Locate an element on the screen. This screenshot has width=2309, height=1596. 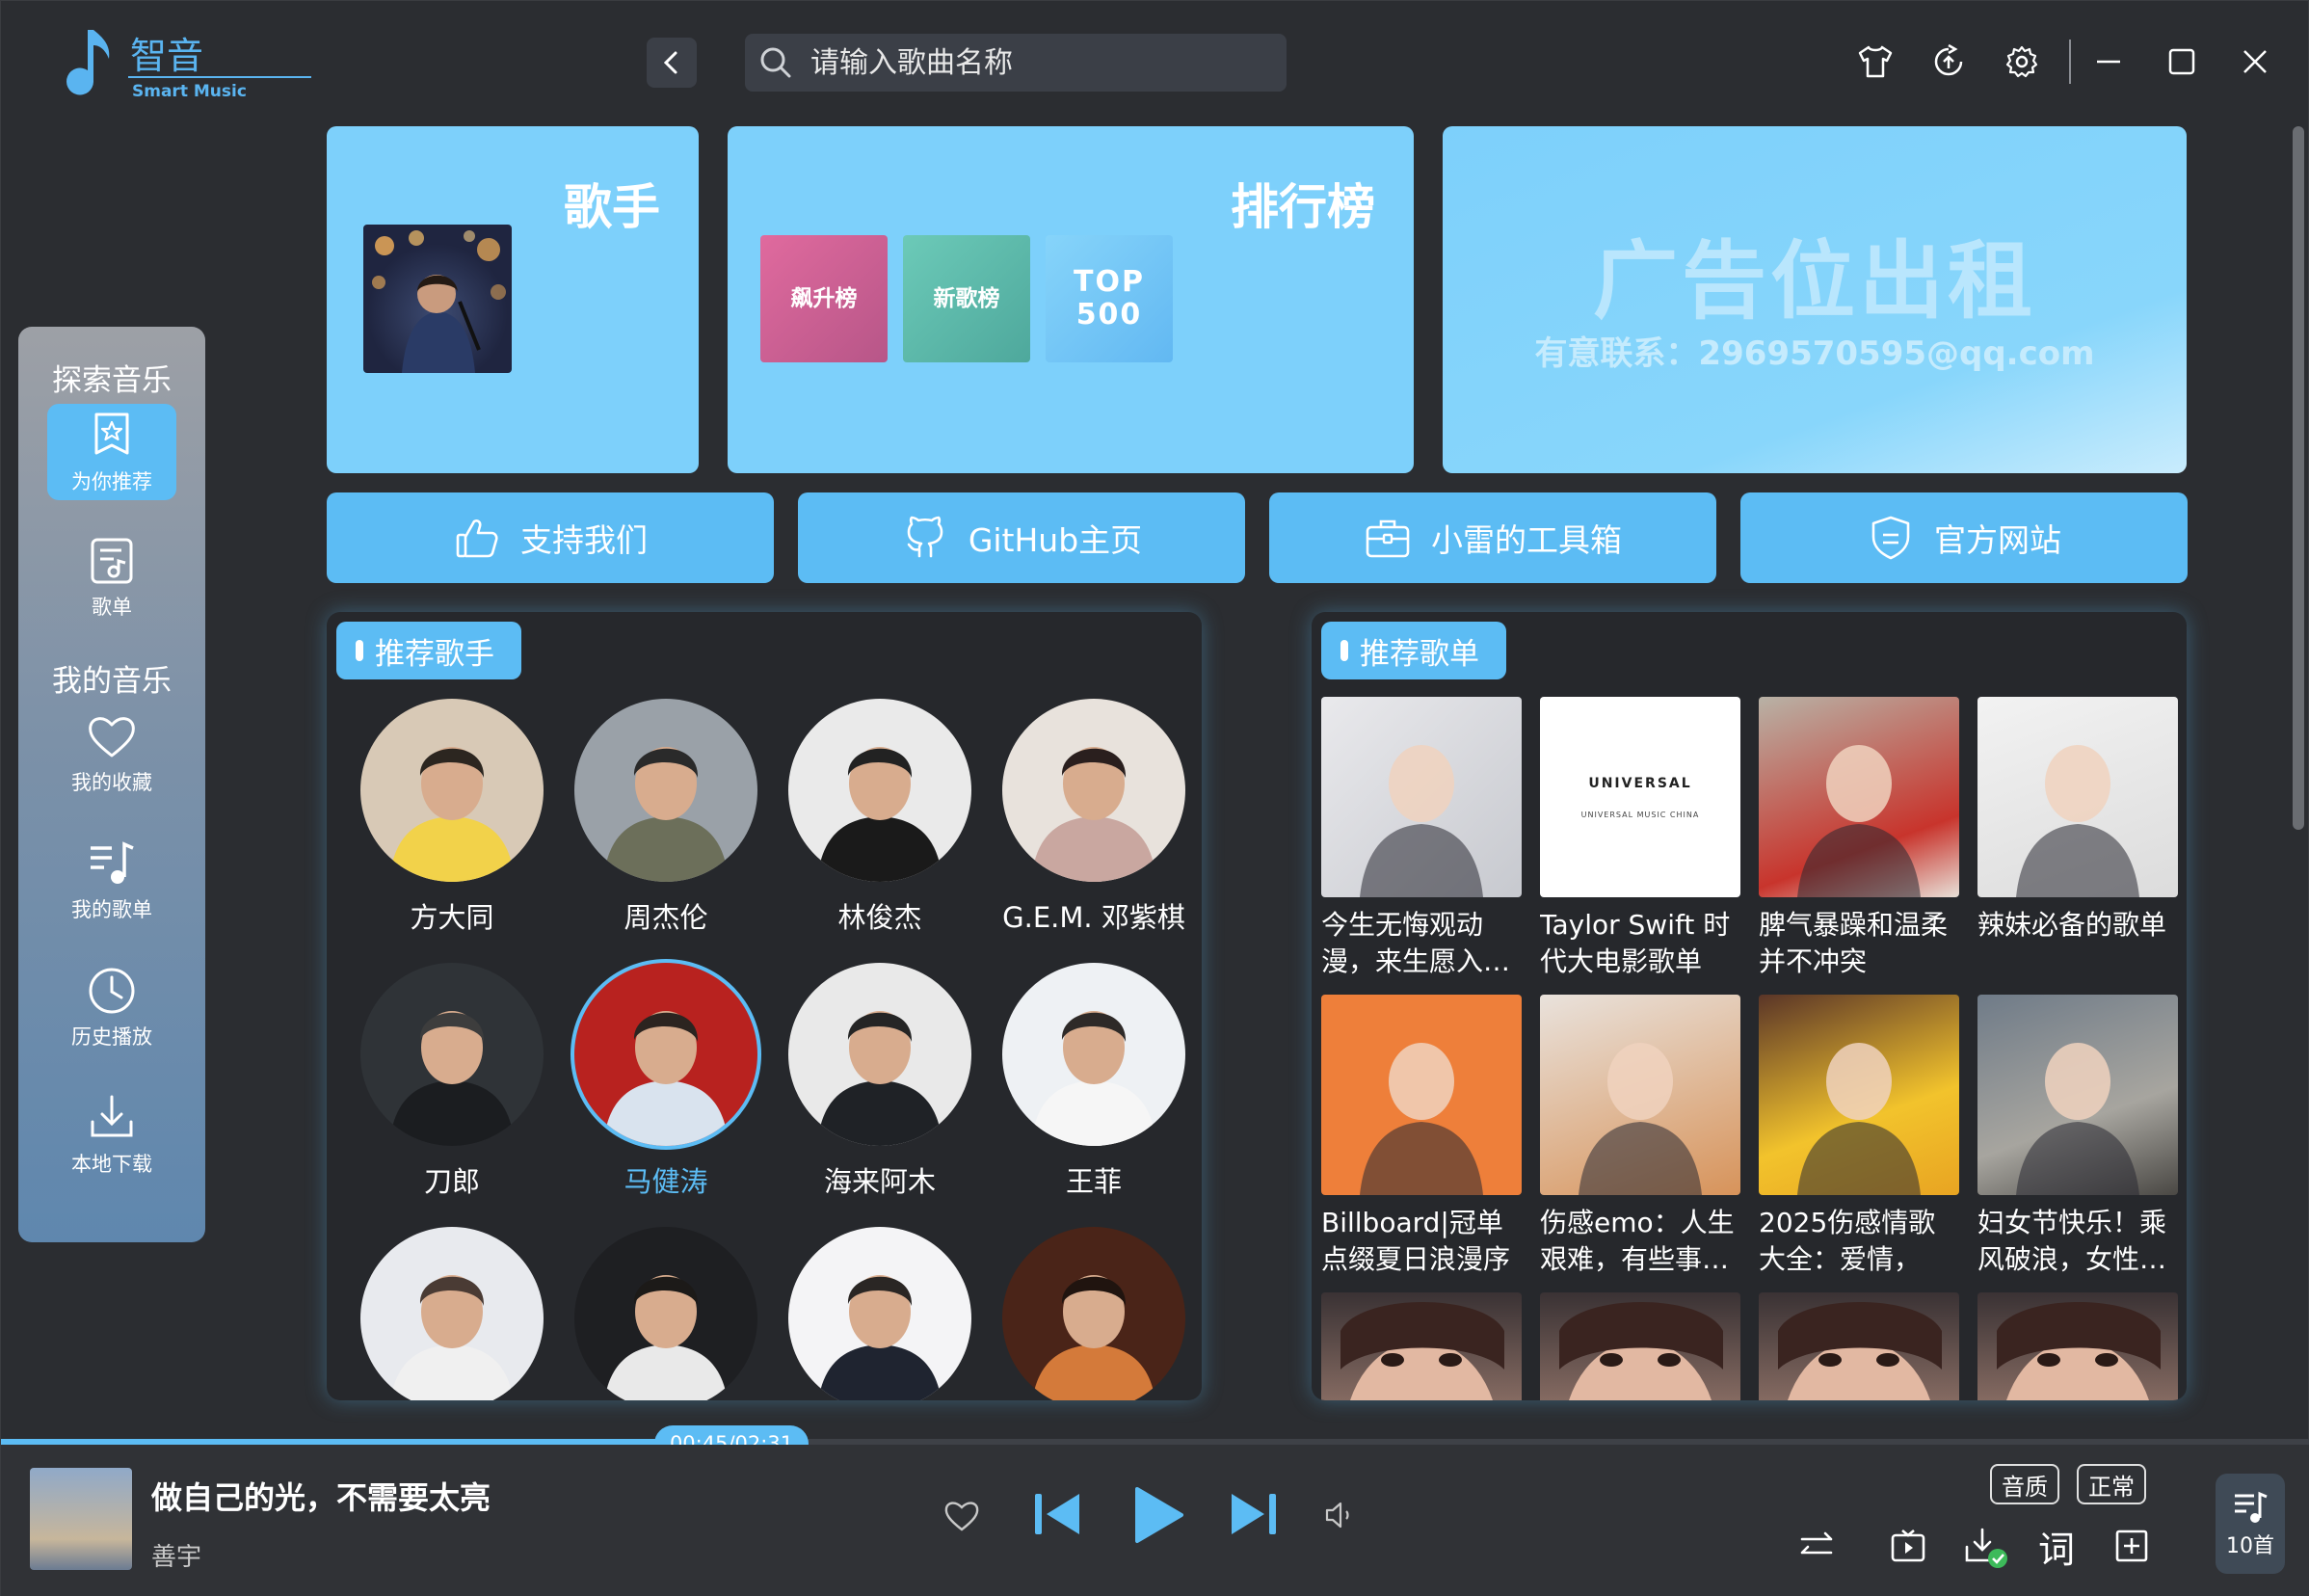
play-button is located at coordinates (1159, 1515).